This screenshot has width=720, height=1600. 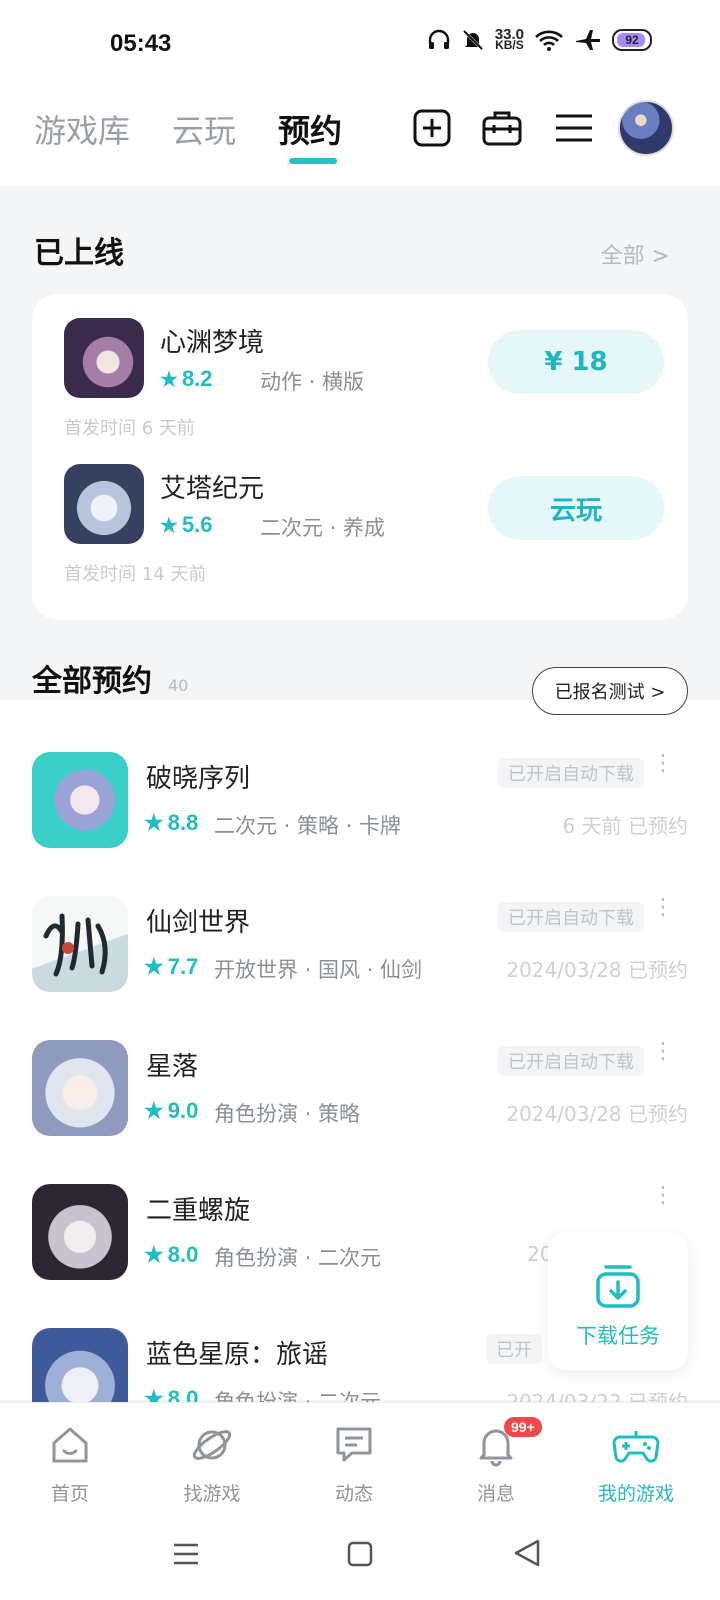 I want to click on nav-feed: 动态, so click(x=354, y=1464).